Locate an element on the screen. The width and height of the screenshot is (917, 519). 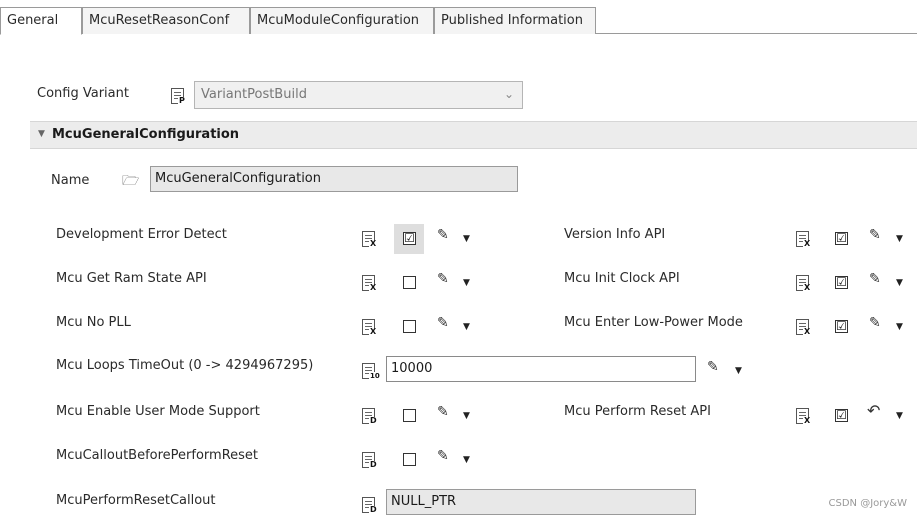
mcu-perform-reset-callout-value: NULL_PTR is located at coordinates (424, 501).